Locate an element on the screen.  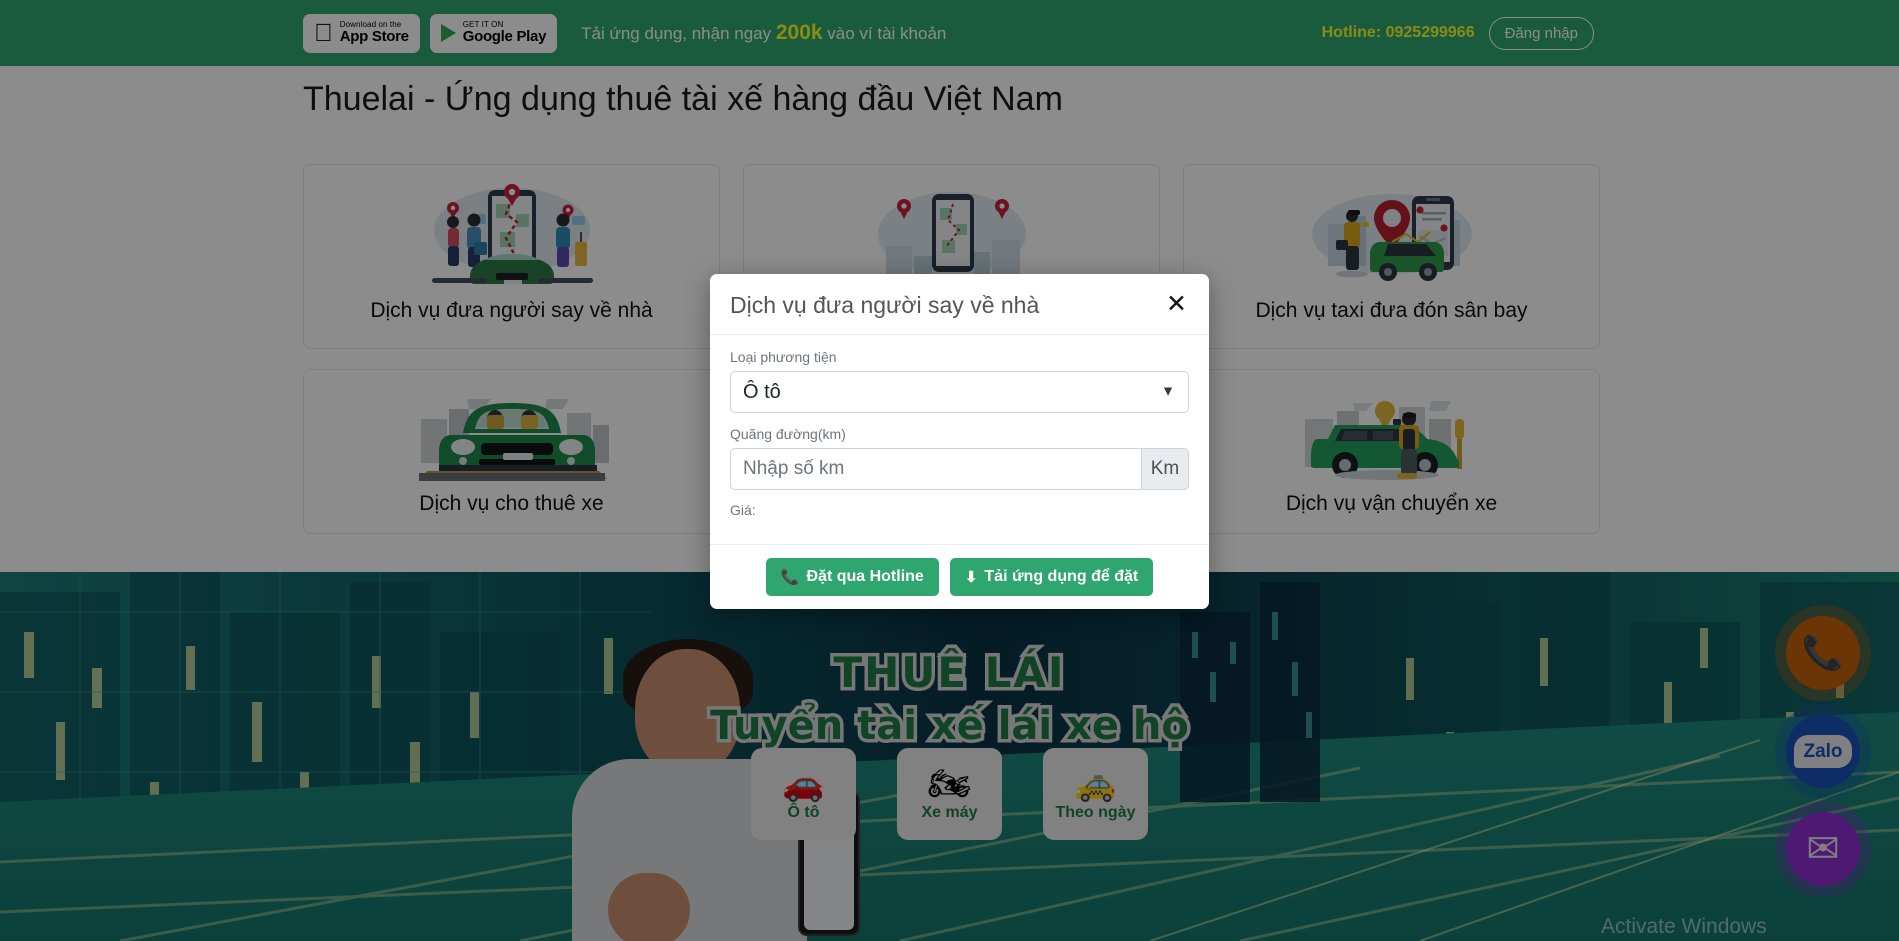
phone-icon: 📞 is located at coordinates (790, 577).